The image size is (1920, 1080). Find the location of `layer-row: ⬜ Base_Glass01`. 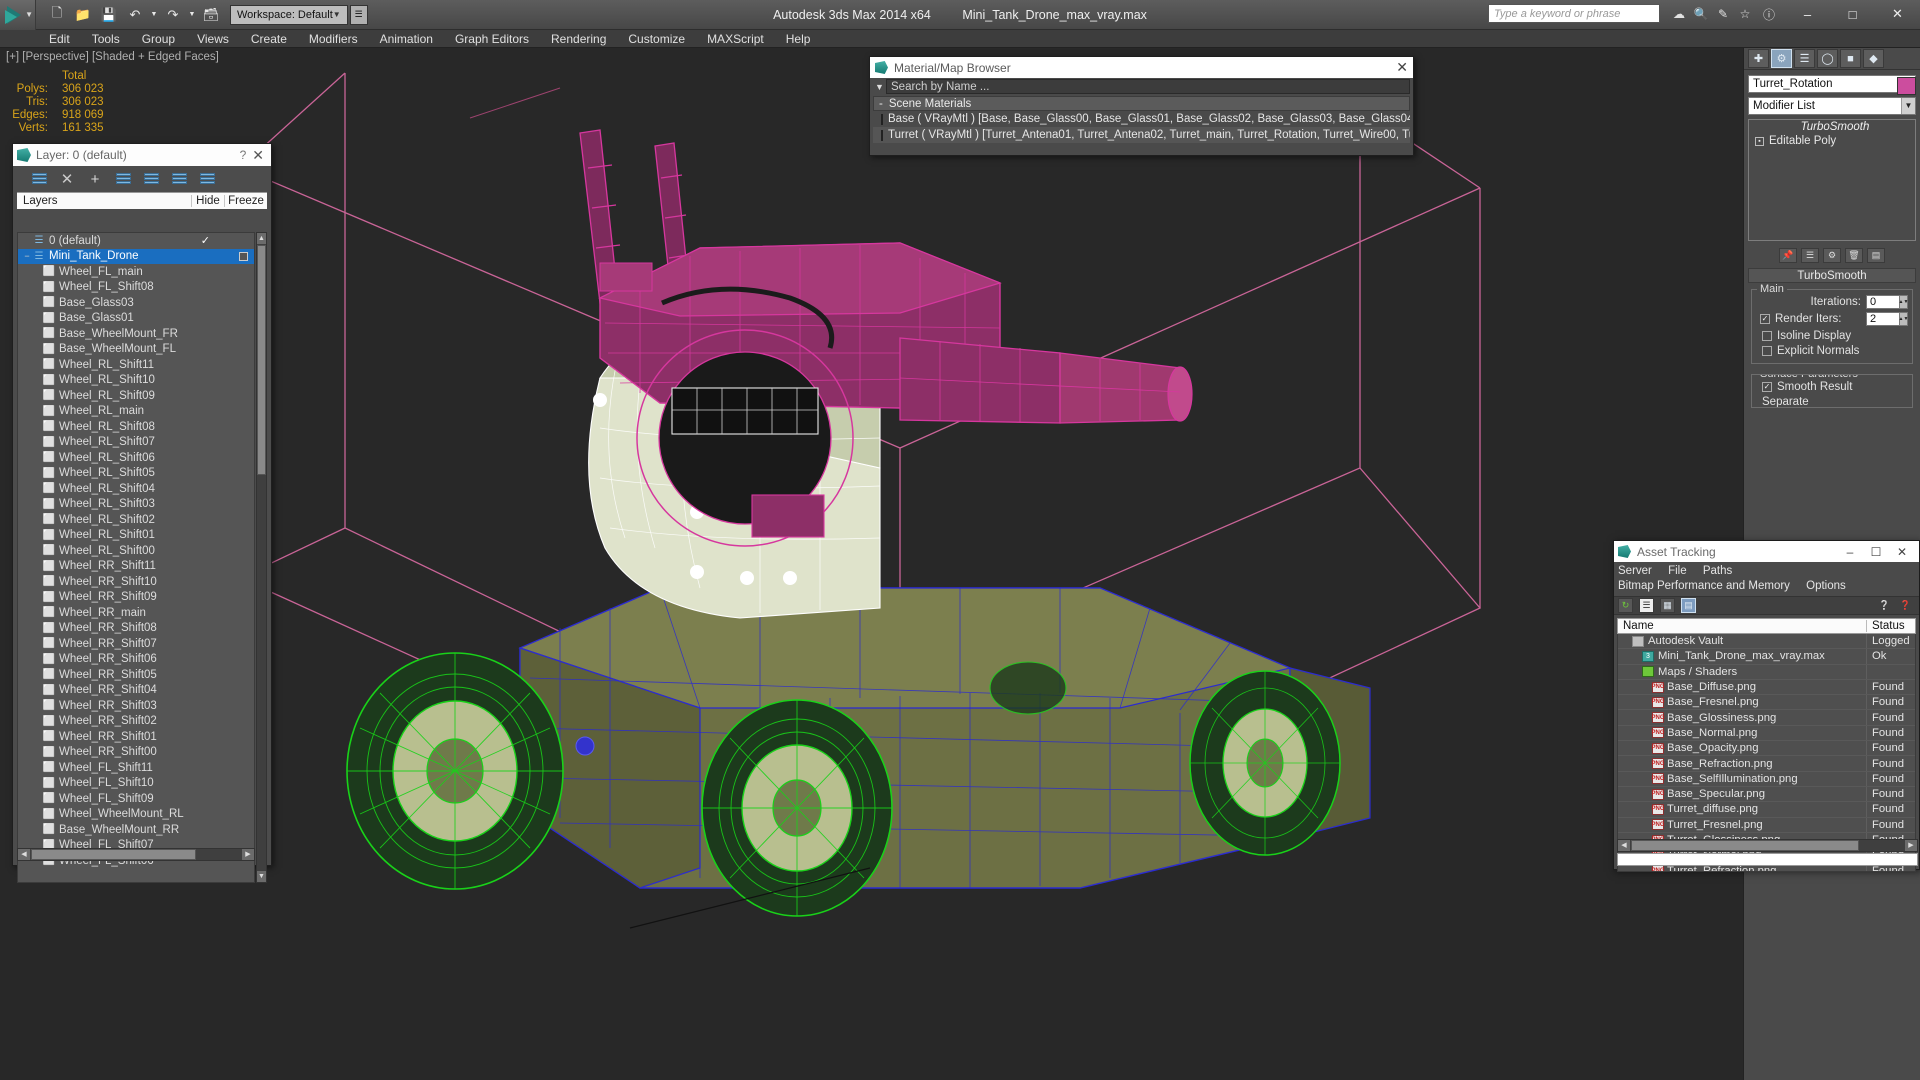

layer-row: ⬜ Base_Glass01 is located at coordinates (136, 319).